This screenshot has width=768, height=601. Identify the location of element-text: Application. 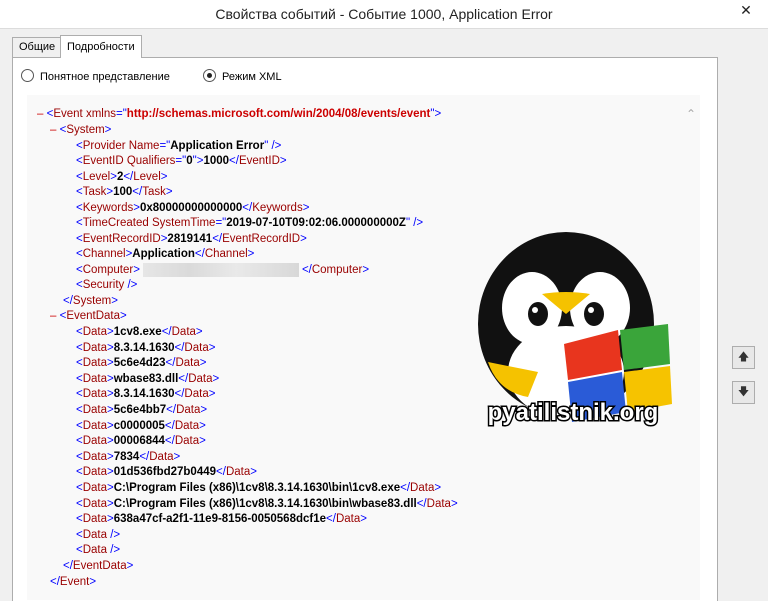
(163, 254).